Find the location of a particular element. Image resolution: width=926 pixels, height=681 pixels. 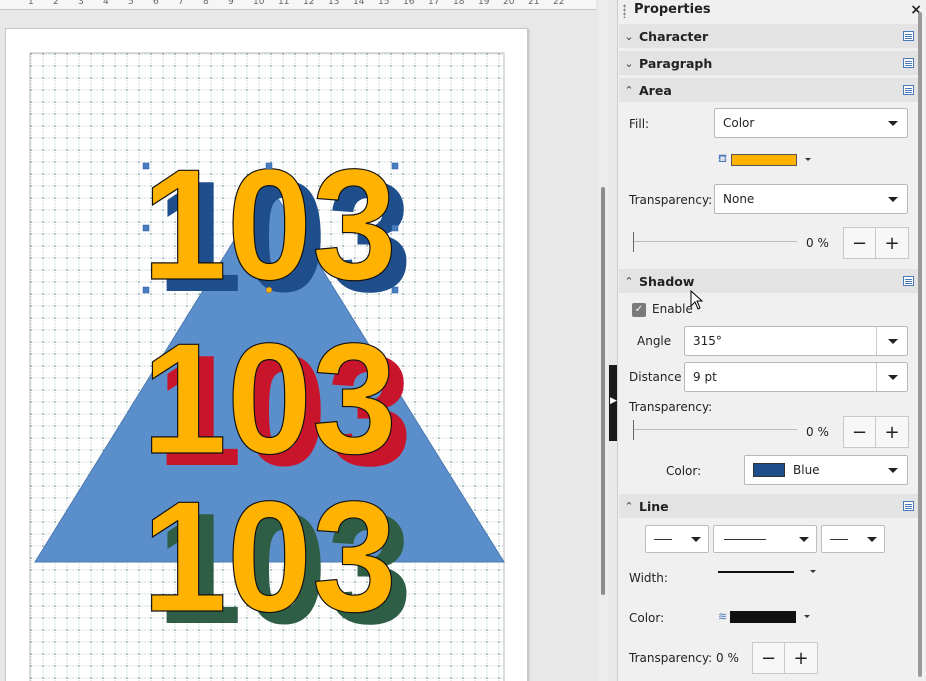

shadow-transparency-slider is located at coordinates (715, 430).